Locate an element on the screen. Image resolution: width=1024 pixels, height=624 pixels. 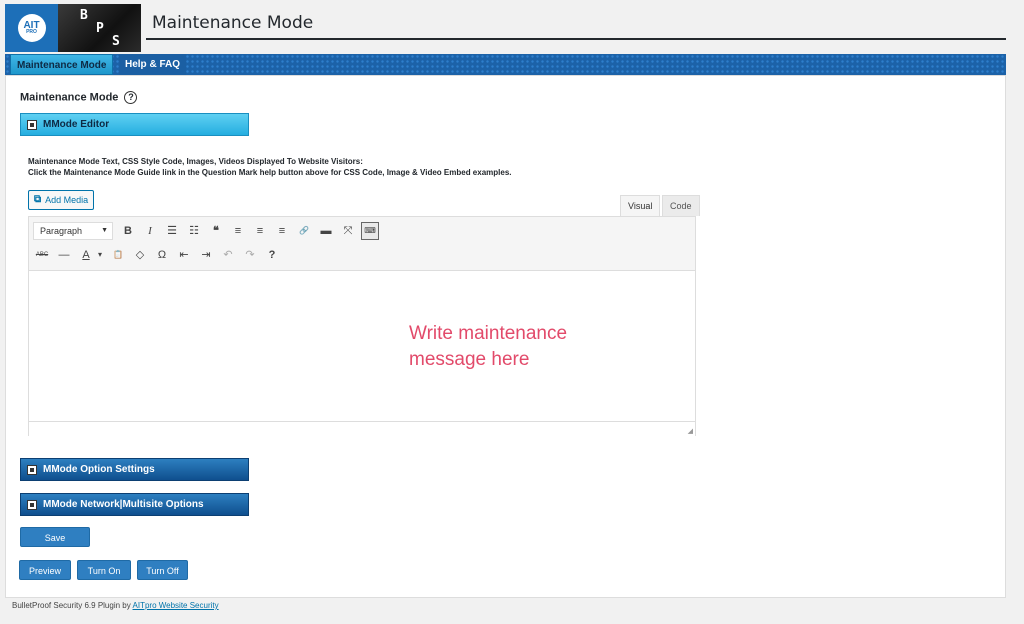
outdent-icon: ⇤ is located at coordinates (184, 255).